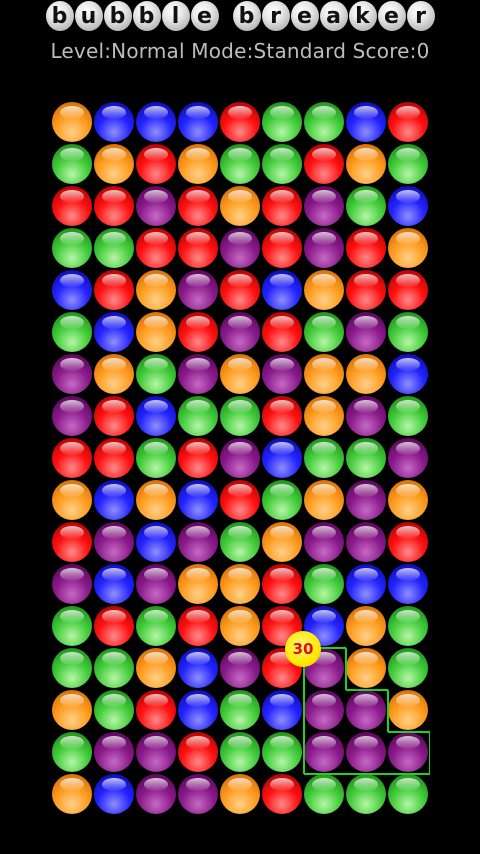 The image size is (480, 854). Describe the element at coordinates (303, 649) in the screenshot. I see `selection-score-bubble: 30` at that location.